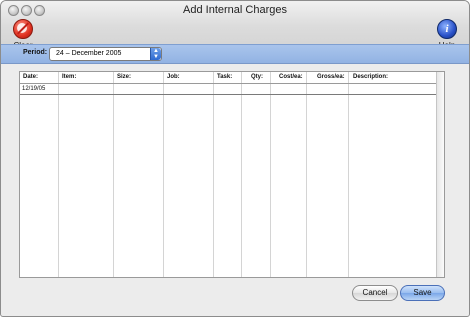 The image size is (470, 317). What do you see at coordinates (328, 174) in the screenshot?
I see `column-gross` at bounding box center [328, 174].